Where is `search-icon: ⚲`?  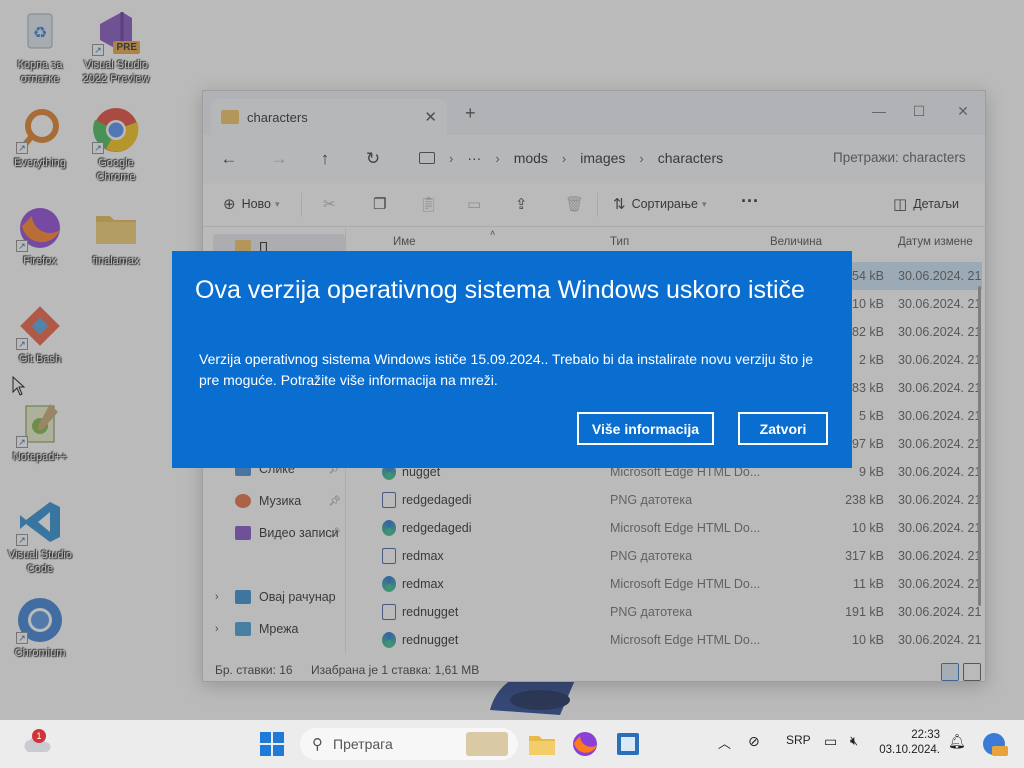 search-icon: ⚲ is located at coordinates (317, 744).